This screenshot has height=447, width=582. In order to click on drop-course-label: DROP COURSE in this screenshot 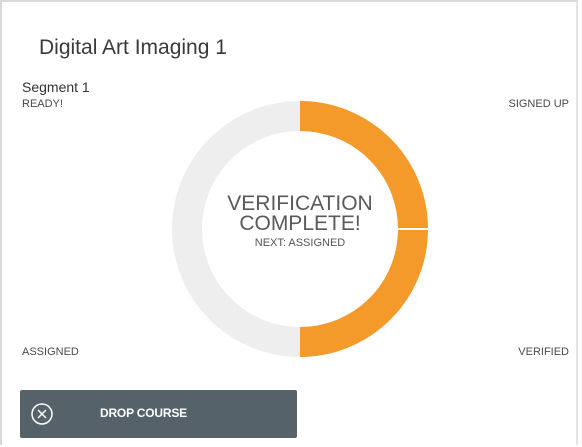, I will do `click(143, 413)`.